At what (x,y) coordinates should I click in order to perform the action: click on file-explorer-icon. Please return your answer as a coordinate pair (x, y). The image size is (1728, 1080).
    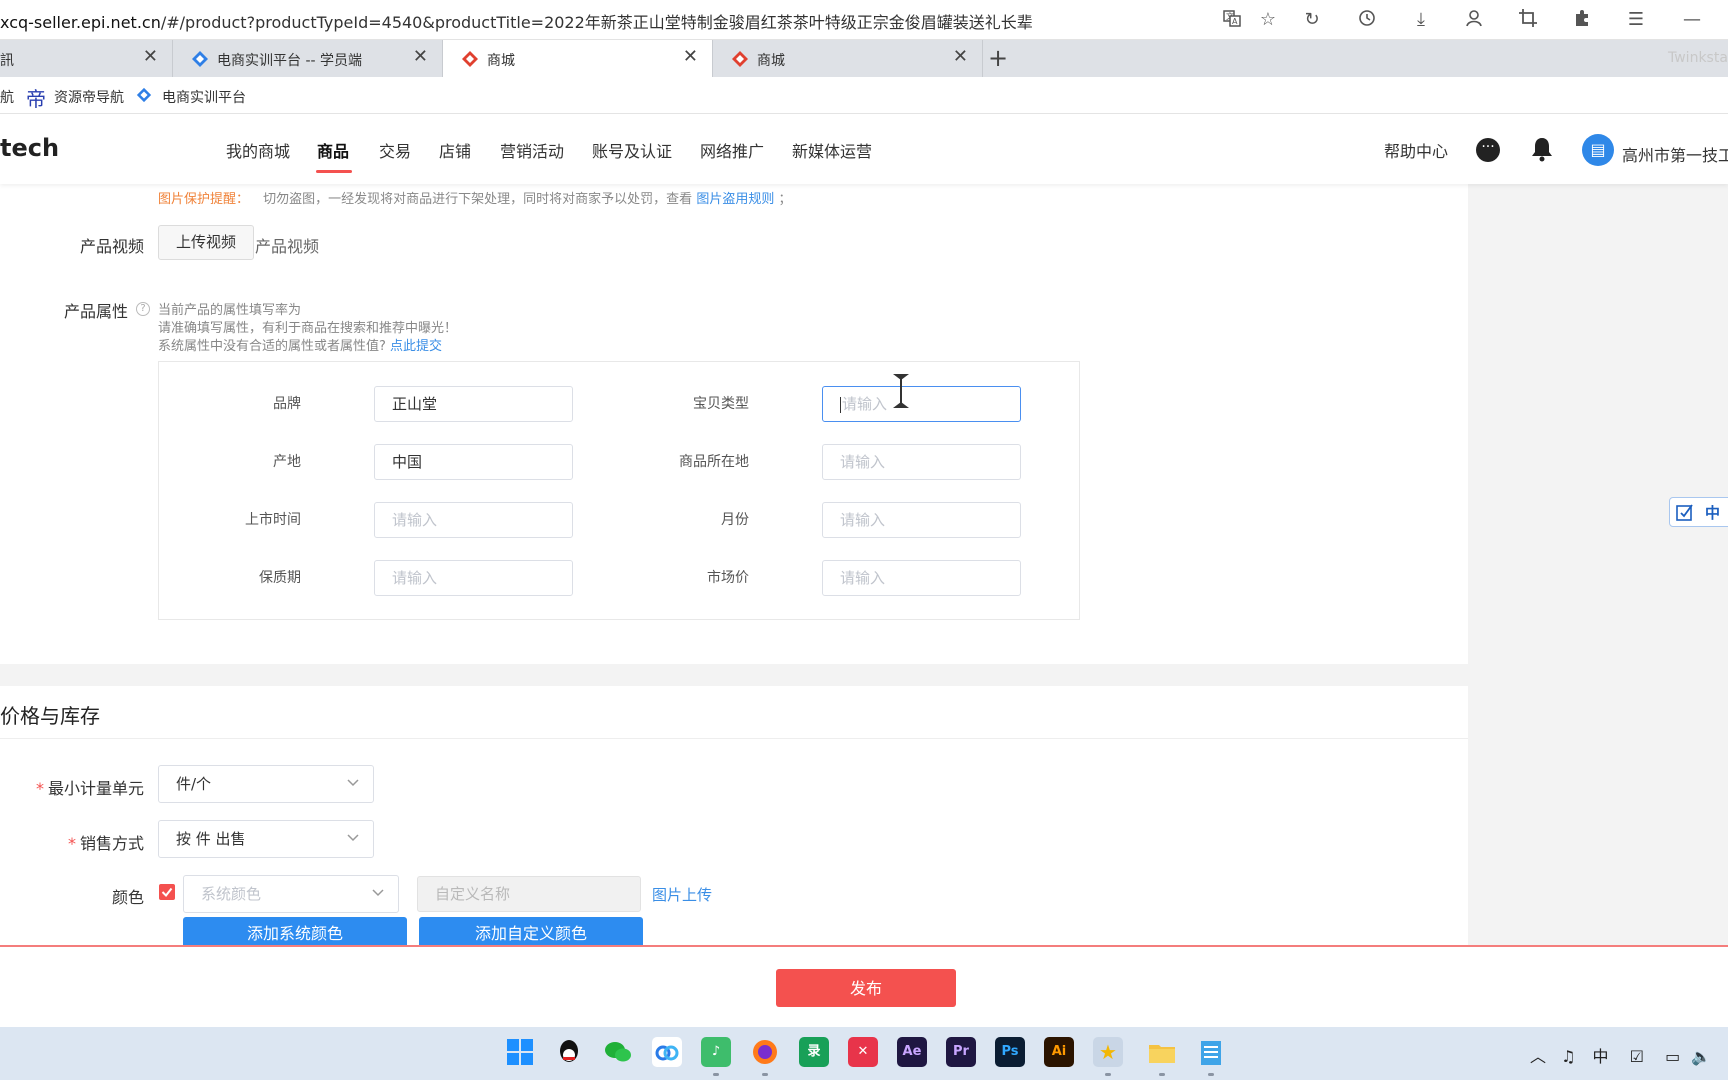
    Looking at the image, I should click on (1162, 1052).